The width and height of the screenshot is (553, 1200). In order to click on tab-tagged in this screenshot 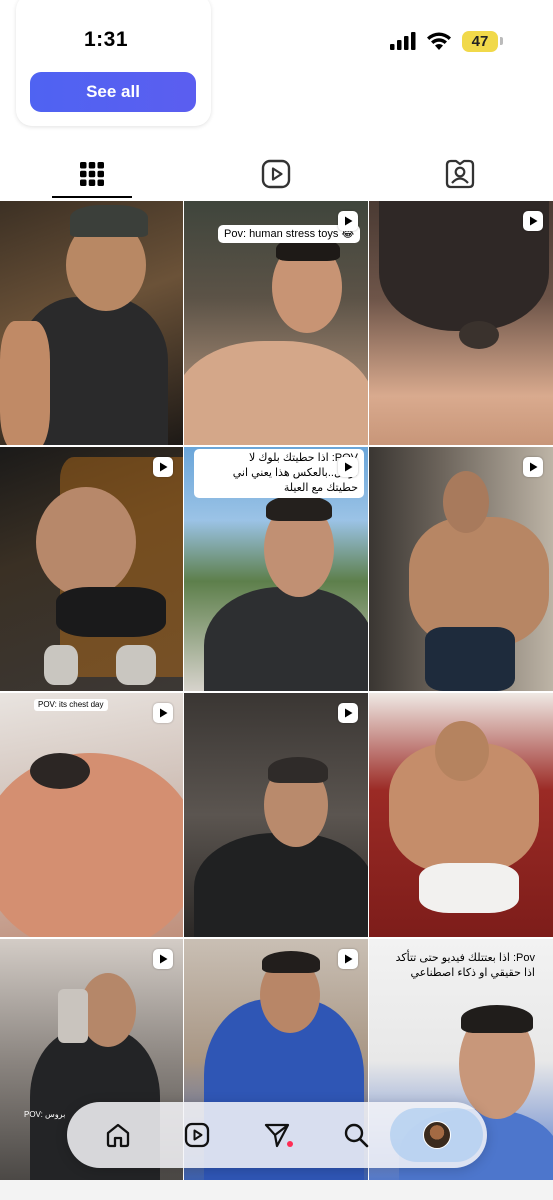, I will do `click(460, 174)`.